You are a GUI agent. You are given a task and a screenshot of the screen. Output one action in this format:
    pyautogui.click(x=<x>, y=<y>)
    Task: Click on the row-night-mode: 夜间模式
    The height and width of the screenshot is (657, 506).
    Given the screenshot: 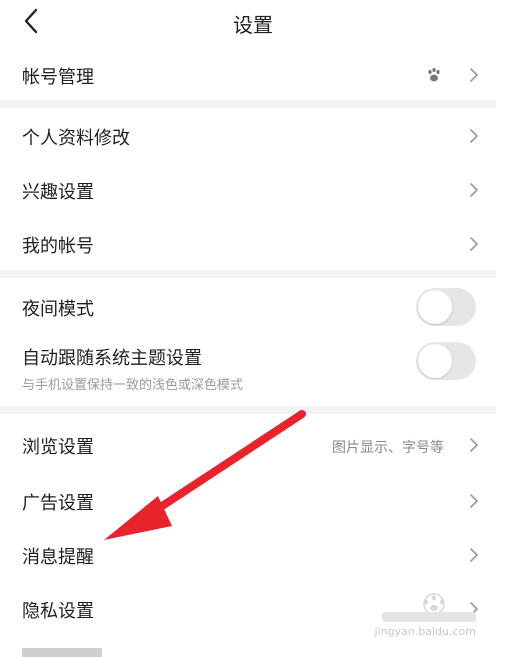 What is the action you would take?
    pyautogui.click(x=253, y=307)
    